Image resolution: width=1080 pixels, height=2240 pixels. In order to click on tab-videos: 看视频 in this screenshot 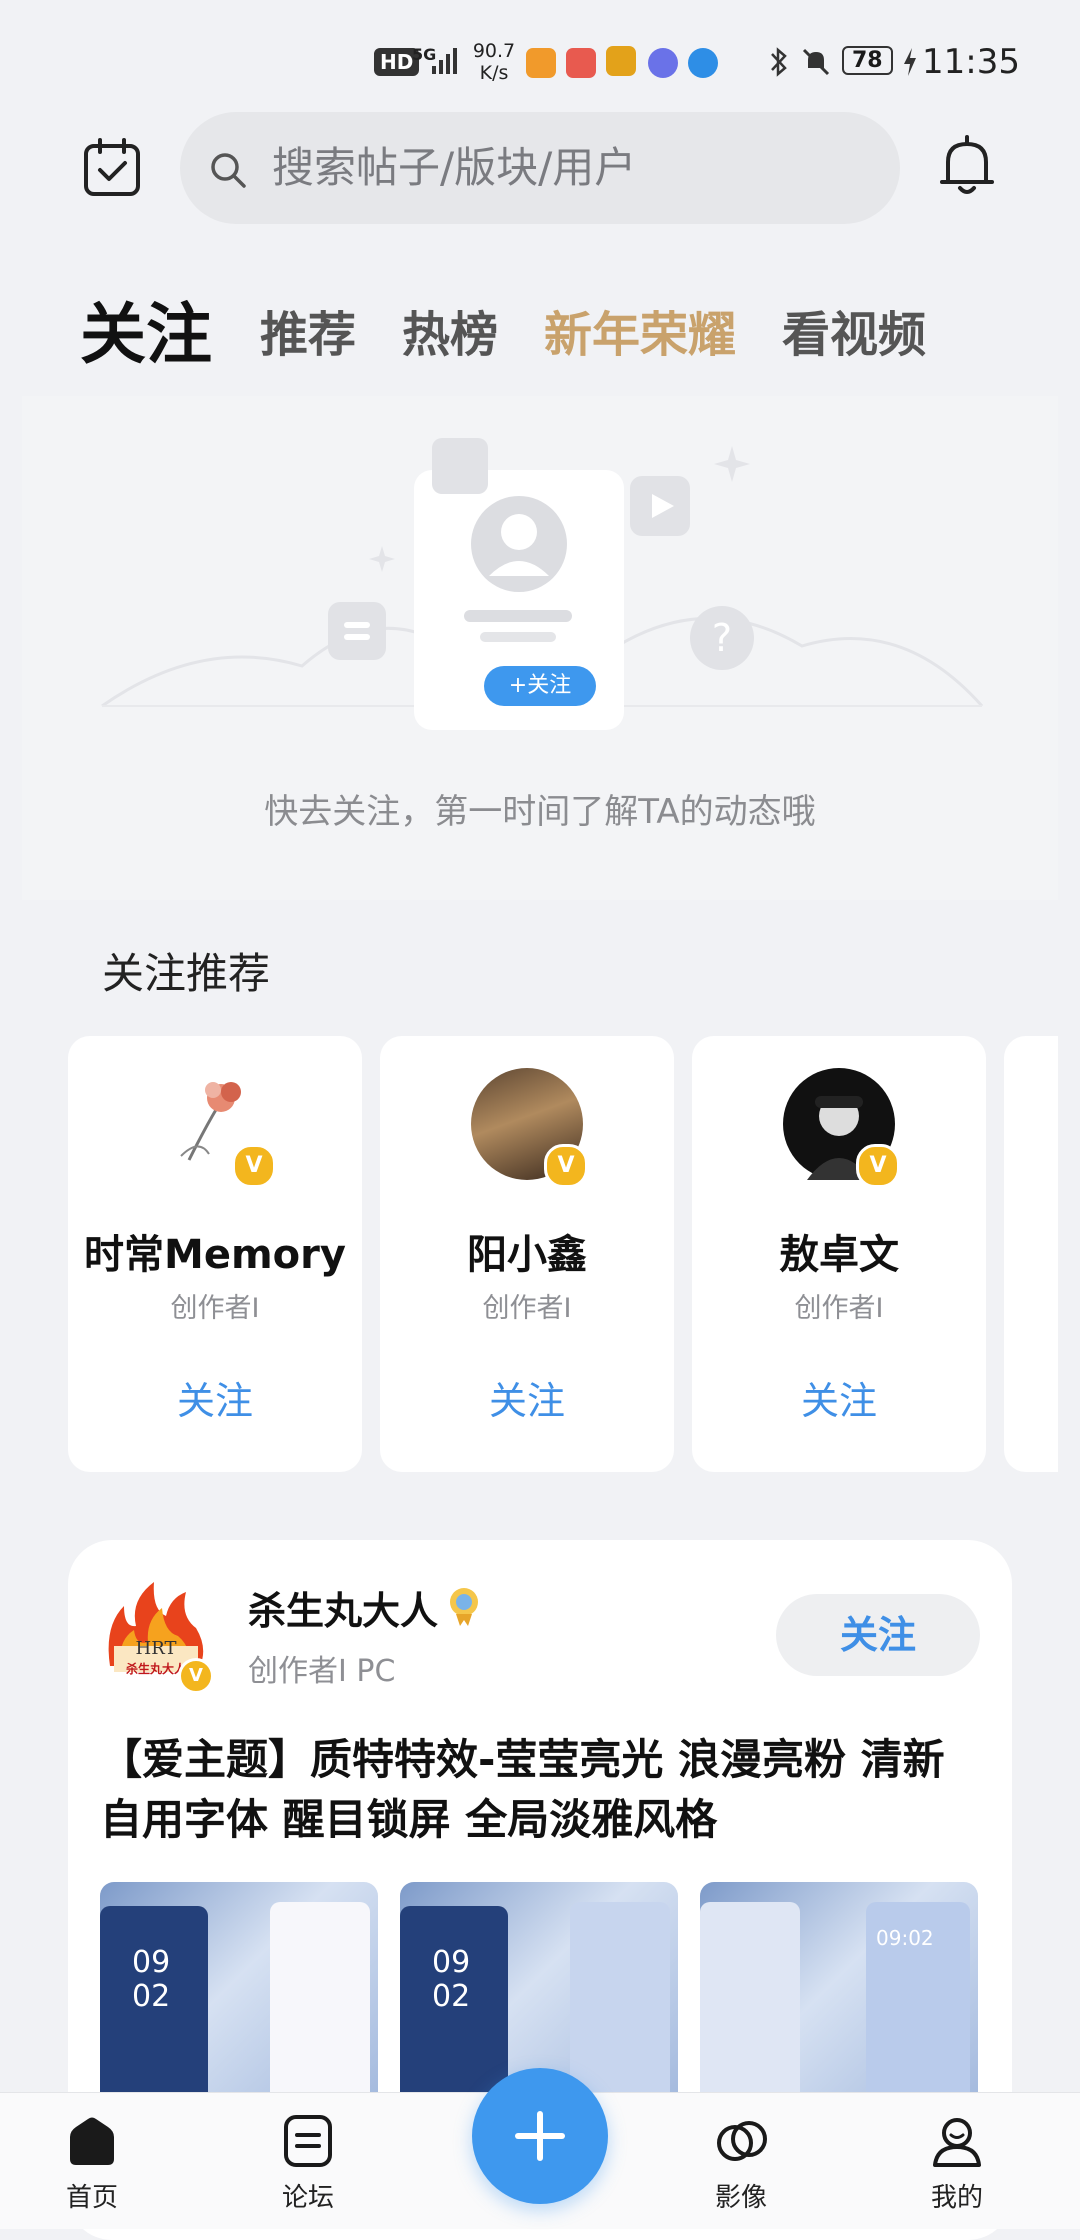, I will do `click(854, 335)`.